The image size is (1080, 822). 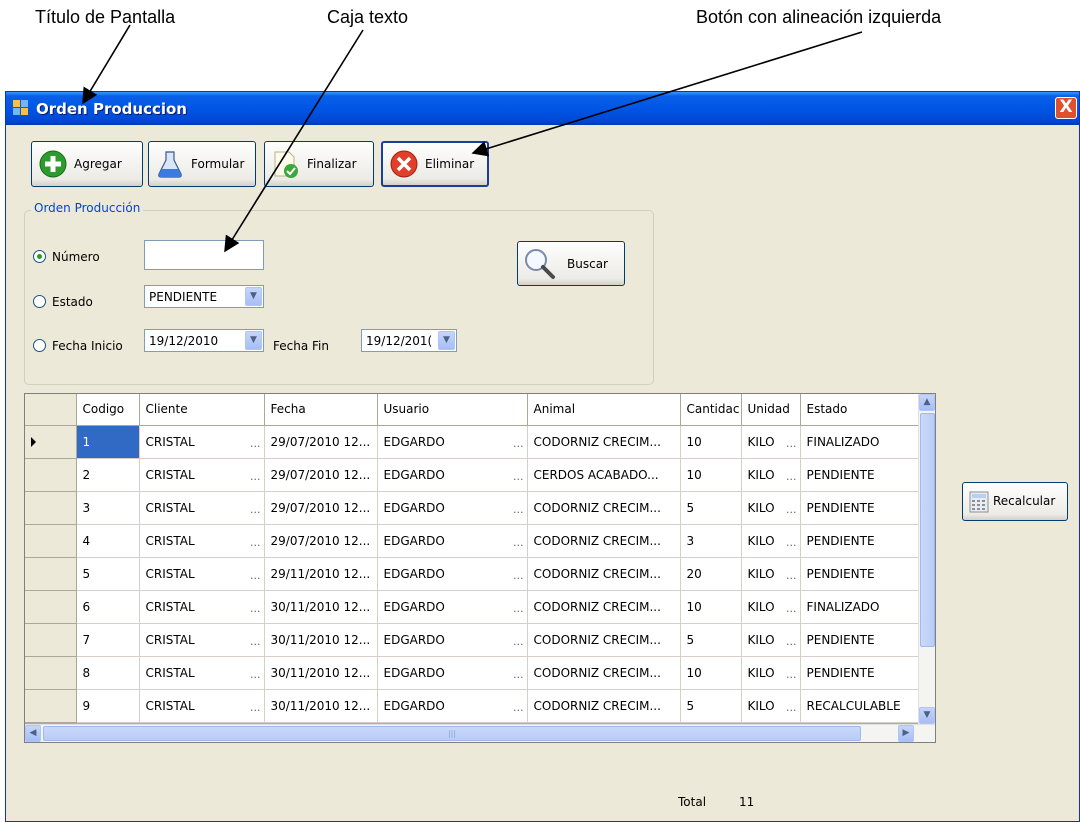 What do you see at coordinates (108, 541) in the screenshot?
I see `table-cell: 4` at bounding box center [108, 541].